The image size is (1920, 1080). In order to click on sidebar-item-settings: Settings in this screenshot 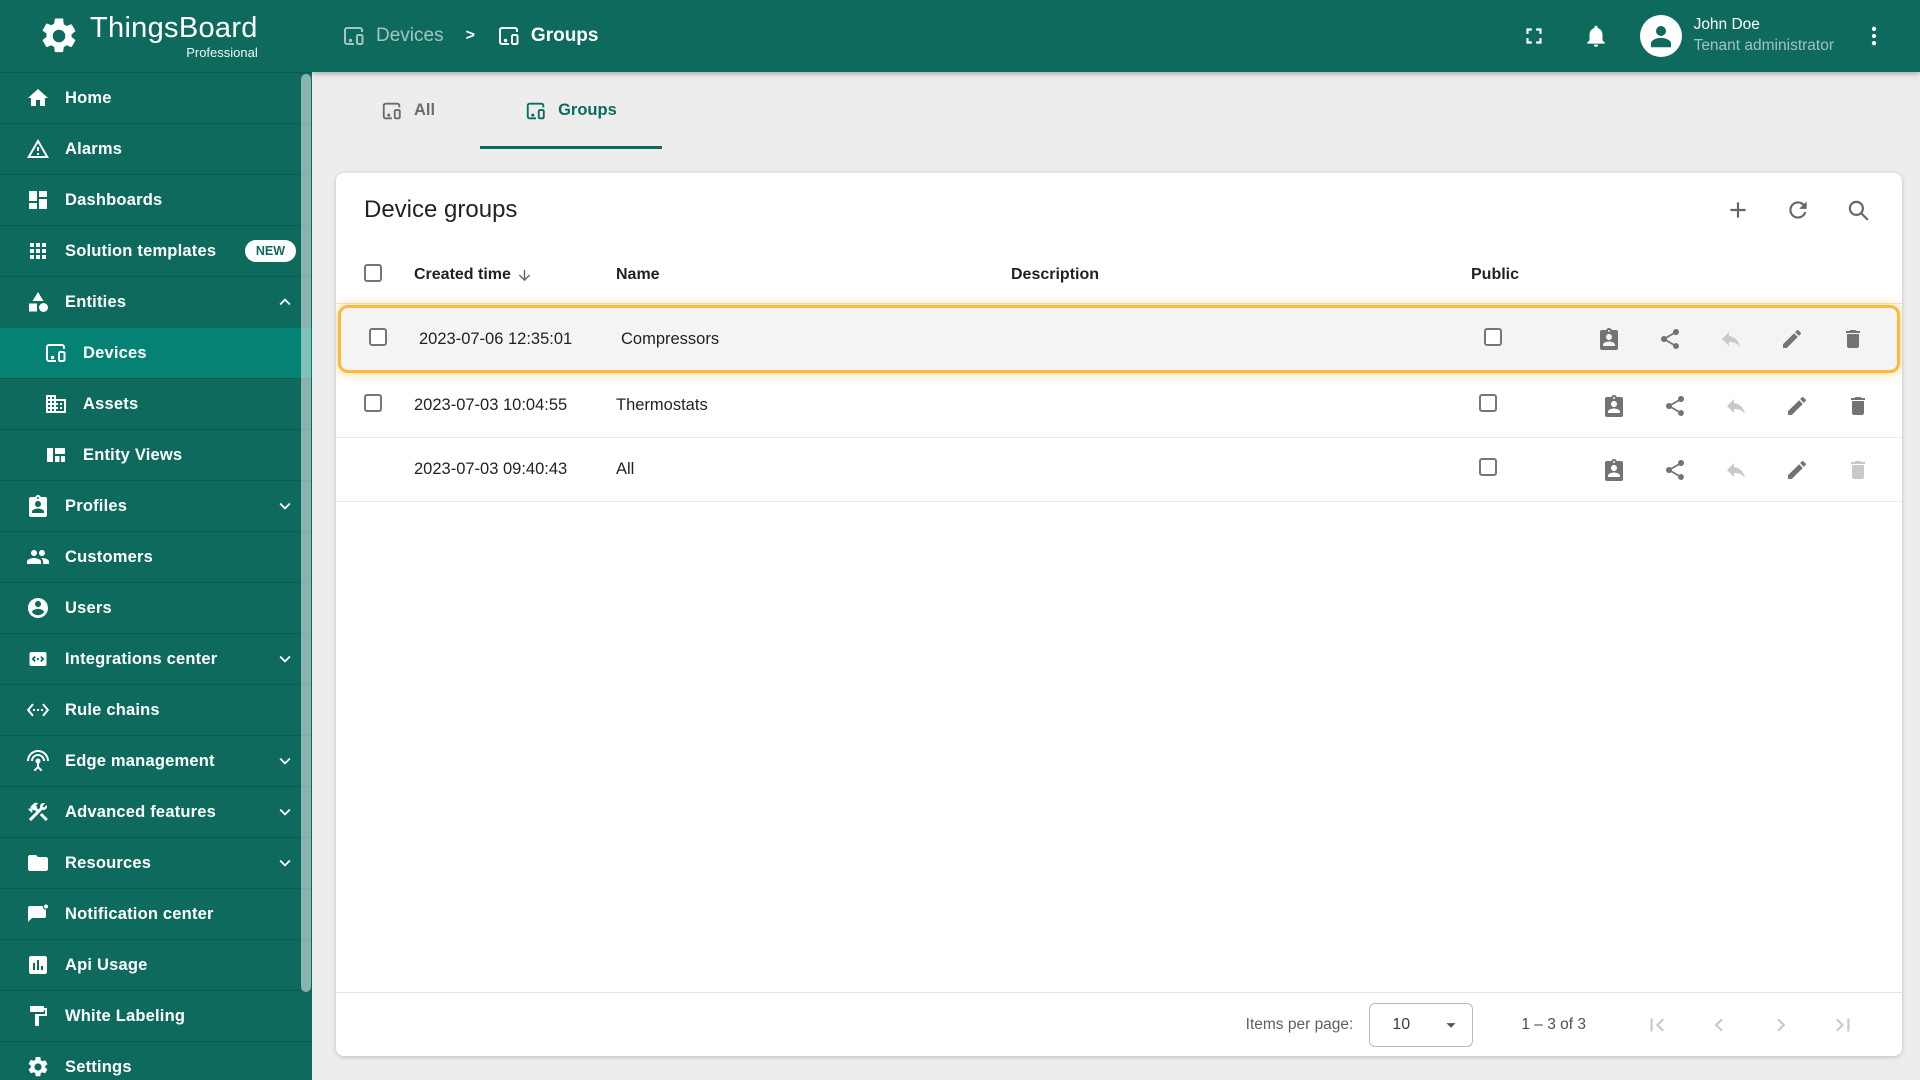, I will do `click(156, 1060)`.